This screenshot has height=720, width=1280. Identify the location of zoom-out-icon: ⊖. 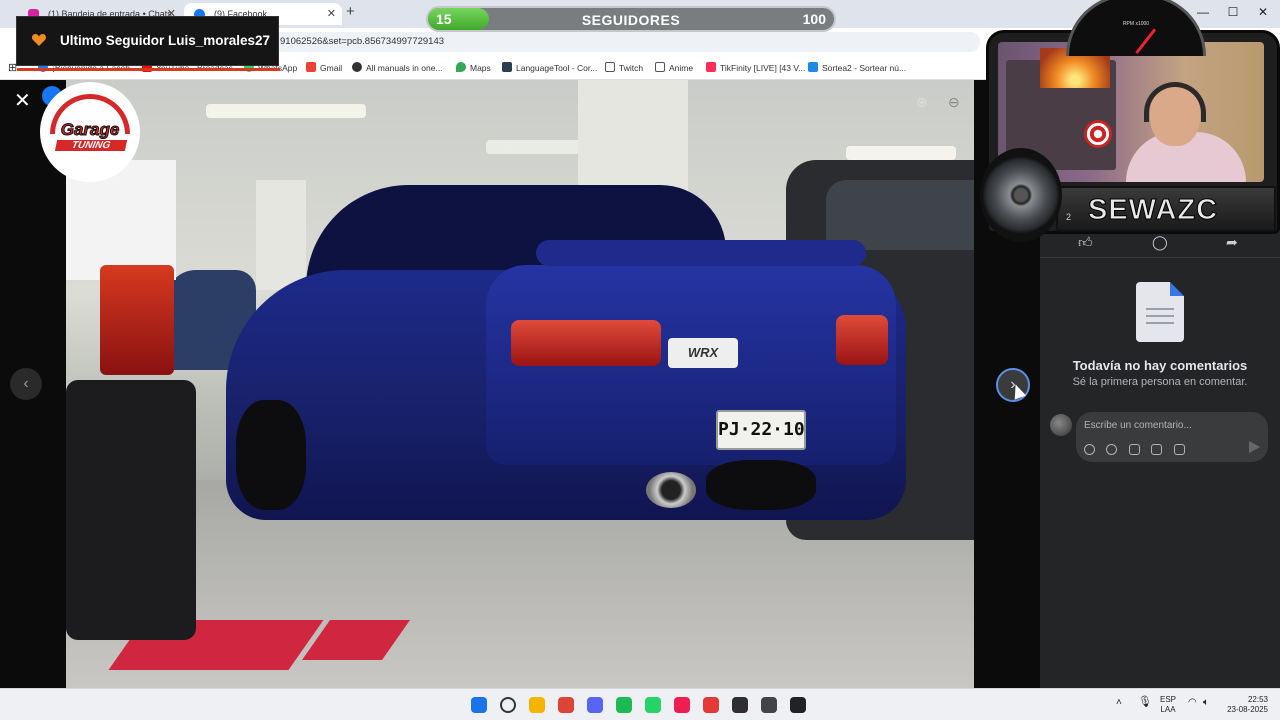
(954, 102).